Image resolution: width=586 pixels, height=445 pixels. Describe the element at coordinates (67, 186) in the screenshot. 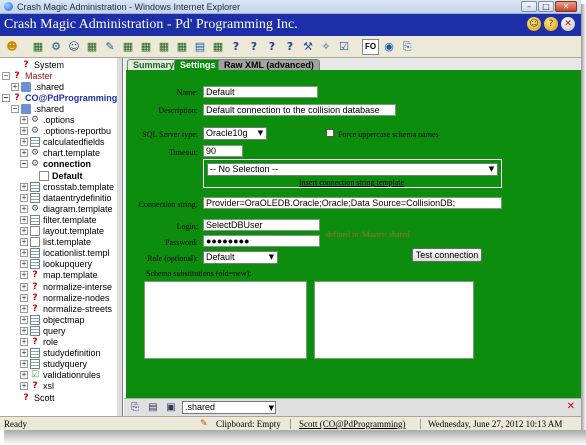

I see `tree-item: + crosstab.template` at that location.